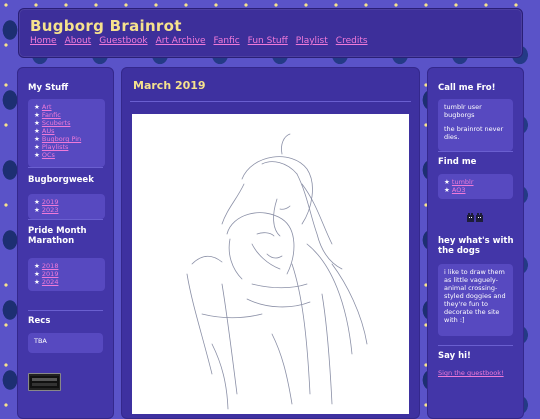 This screenshot has width=540, height=419. What do you see at coordinates (457, 162) in the screenshot?
I see `find-me-title: Find me` at bounding box center [457, 162].